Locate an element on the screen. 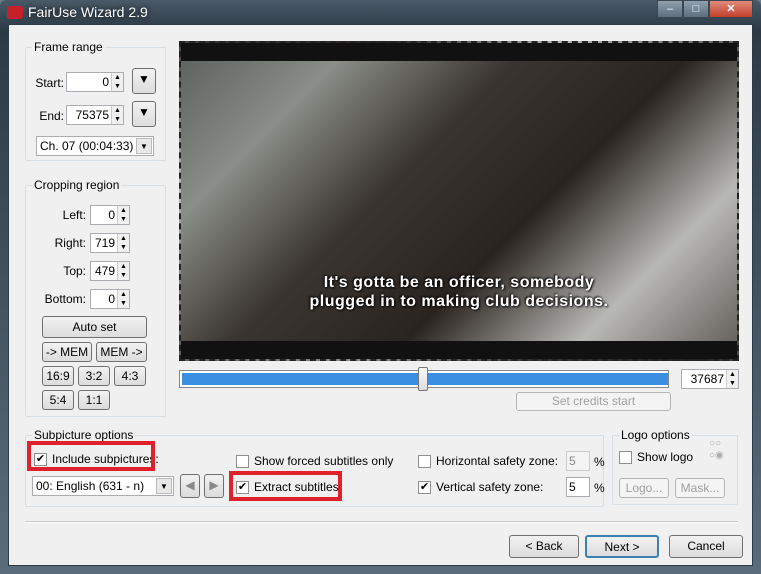 The height and width of the screenshot is (574, 761). forced-only-checkbox: Show forced subtitles only is located at coordinates (314, 461).